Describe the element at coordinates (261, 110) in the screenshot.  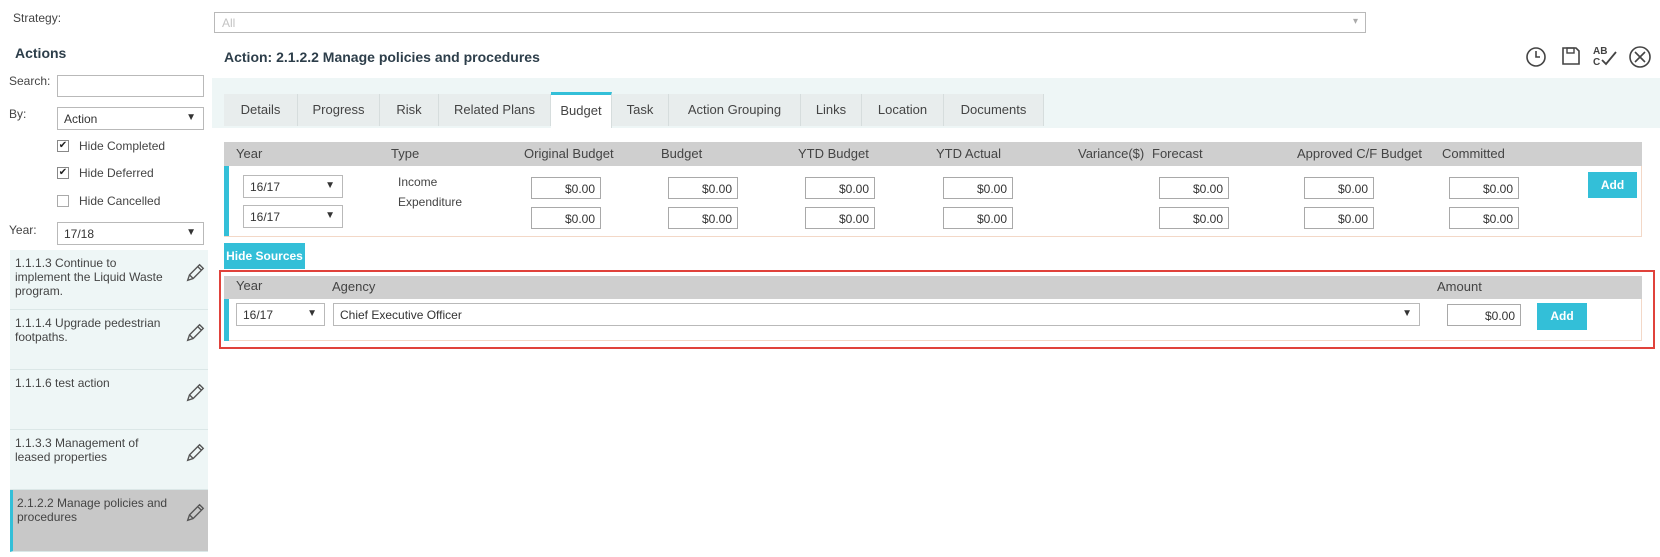
I see `tab-details: Details` at that location.